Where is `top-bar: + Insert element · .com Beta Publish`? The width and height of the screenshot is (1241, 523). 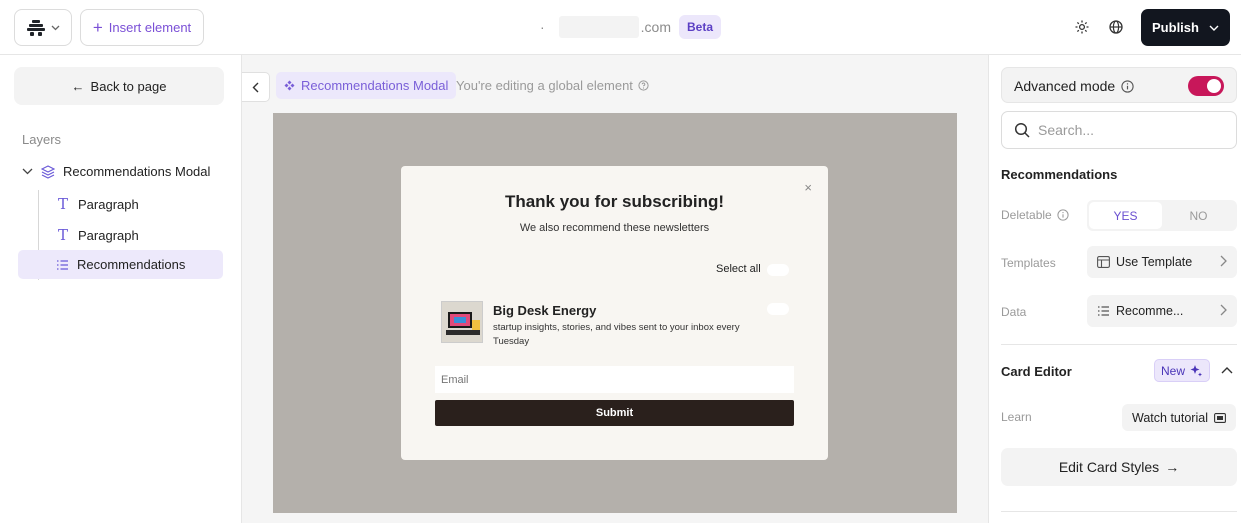
top-bar: + Insert element · .com Beta Publish is located at coordinates (620, 27).